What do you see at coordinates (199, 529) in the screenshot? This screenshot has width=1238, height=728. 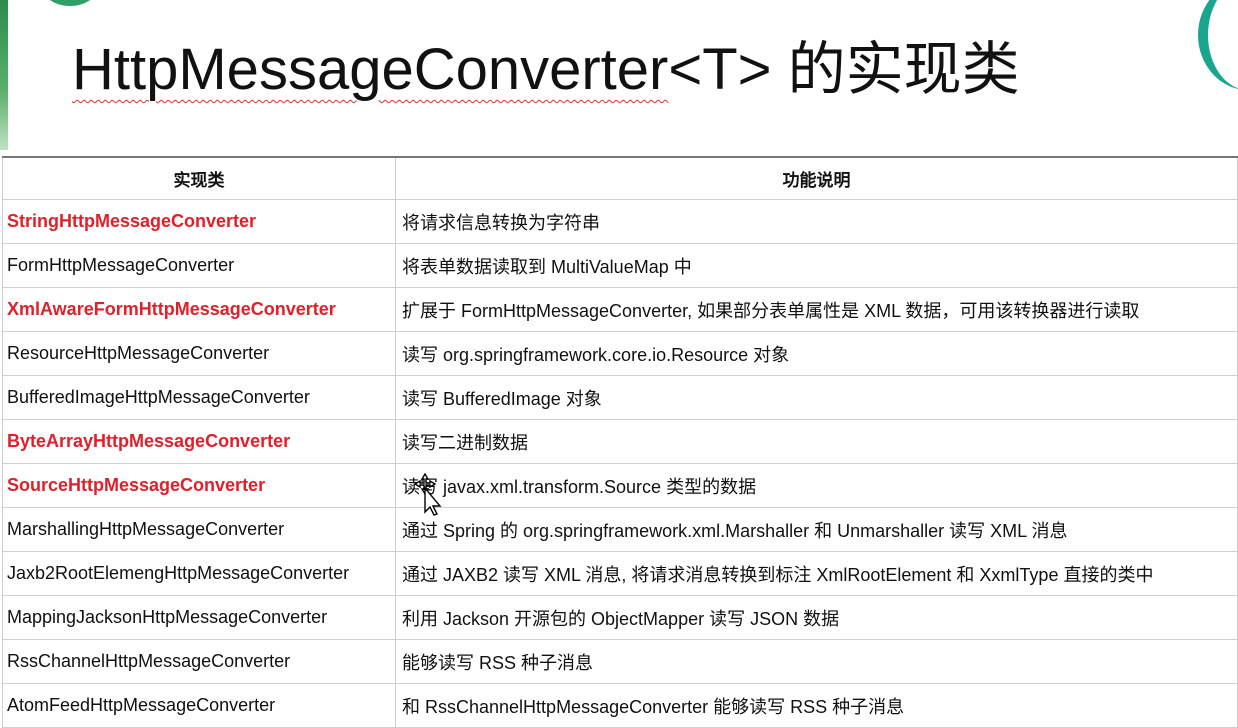 I see `converter-name-cell: MarshallingHttpMessageConverter` at bounding box center [199, 529].